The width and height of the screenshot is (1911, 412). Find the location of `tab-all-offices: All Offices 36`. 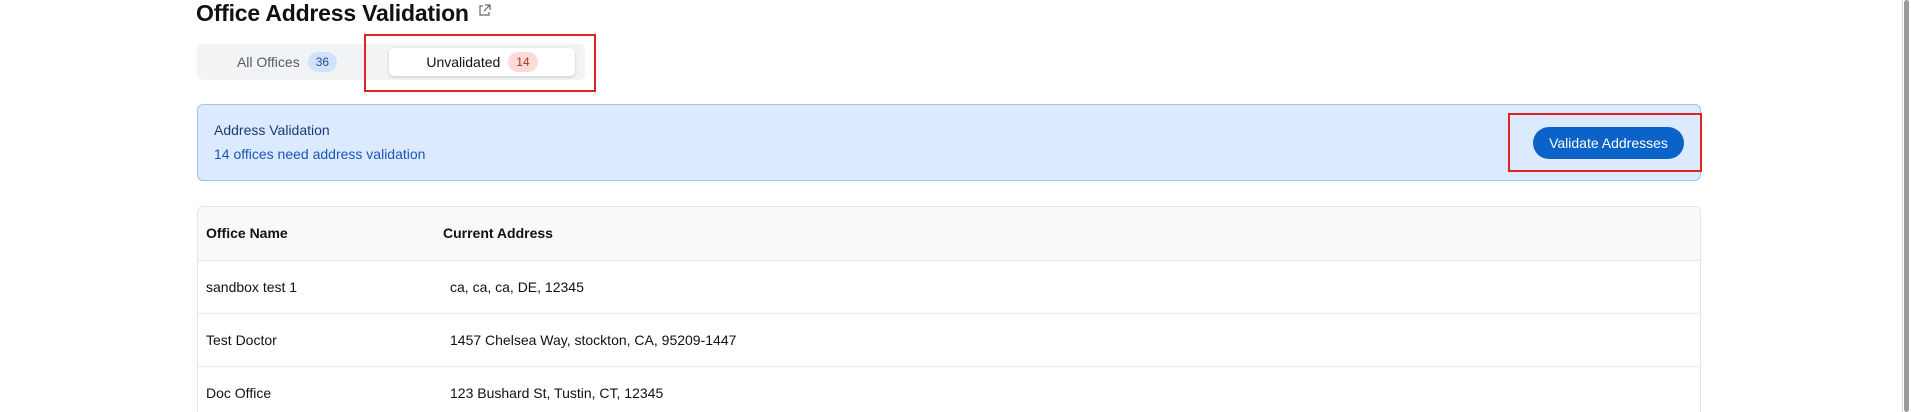

tab-all-offices: All Offices 36 is located at coordinates (287, 62).